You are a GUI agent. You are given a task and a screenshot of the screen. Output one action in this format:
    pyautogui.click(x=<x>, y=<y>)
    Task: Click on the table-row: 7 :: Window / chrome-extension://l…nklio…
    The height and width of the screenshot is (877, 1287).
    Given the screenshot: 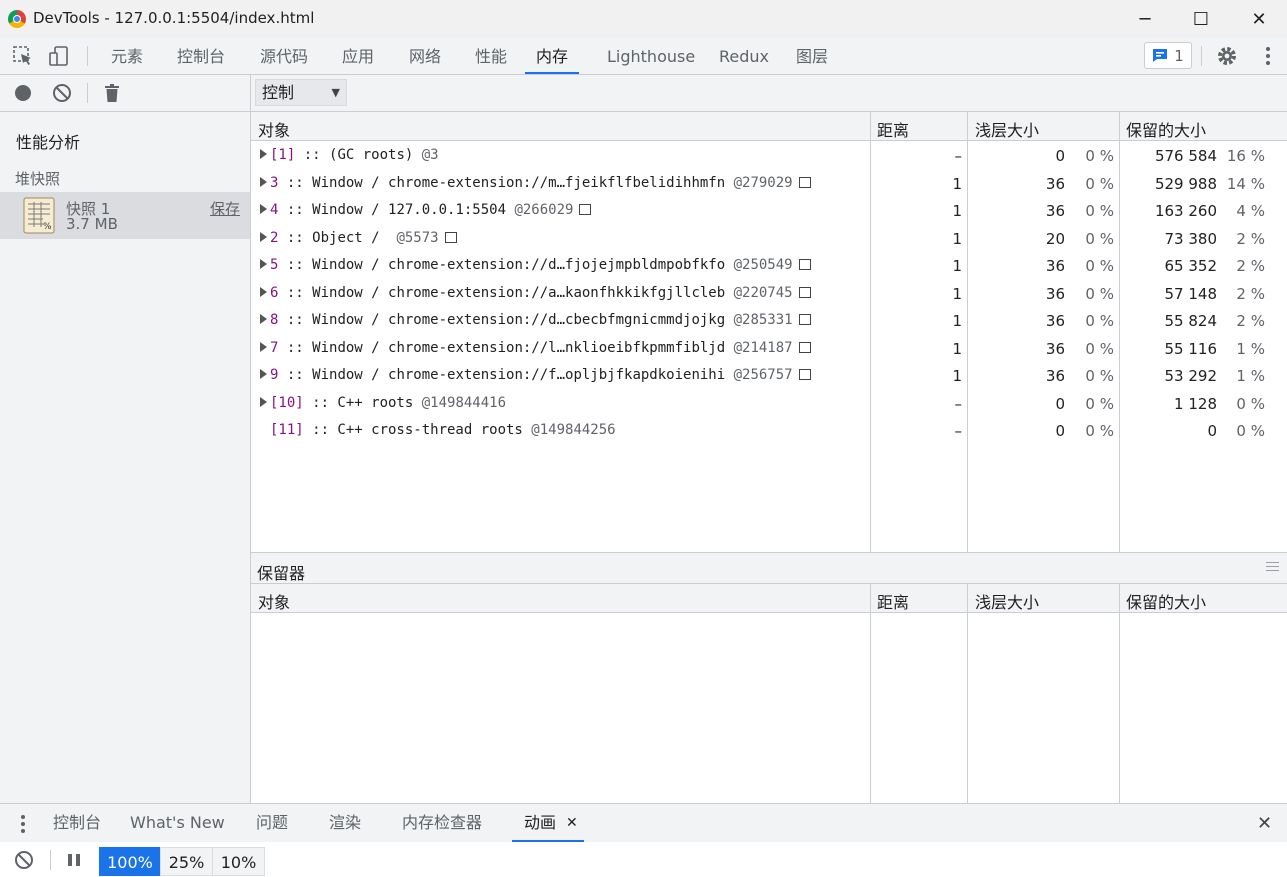 What is the action you would take?
    pyautogui.click(x=769, y=349)
    